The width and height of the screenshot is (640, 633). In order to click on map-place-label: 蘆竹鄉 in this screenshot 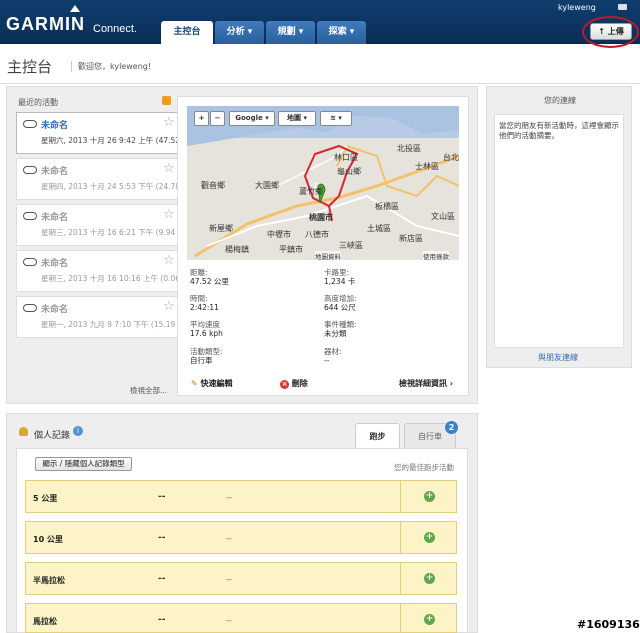, I will do `click(311, 191)`.